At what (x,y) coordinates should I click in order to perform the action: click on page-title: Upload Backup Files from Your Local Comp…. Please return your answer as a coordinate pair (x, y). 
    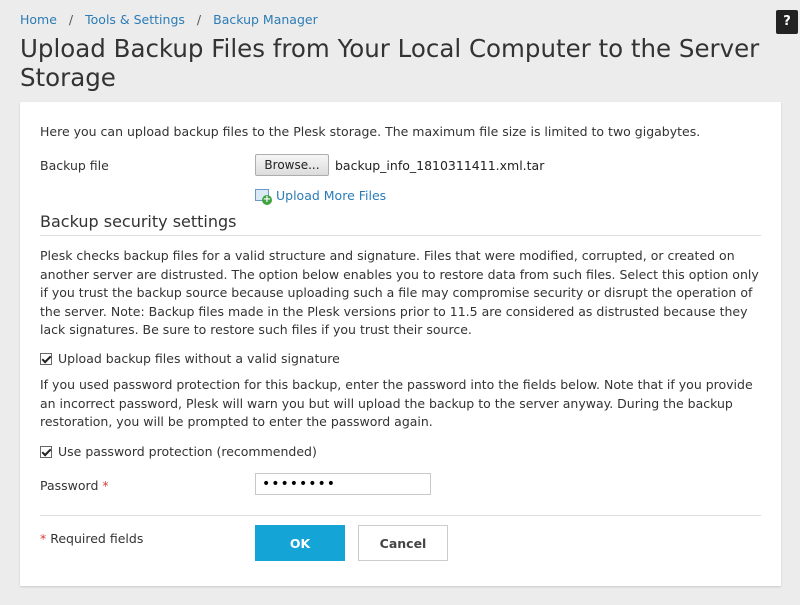
    Looking at the image, I should click on (390, 63).